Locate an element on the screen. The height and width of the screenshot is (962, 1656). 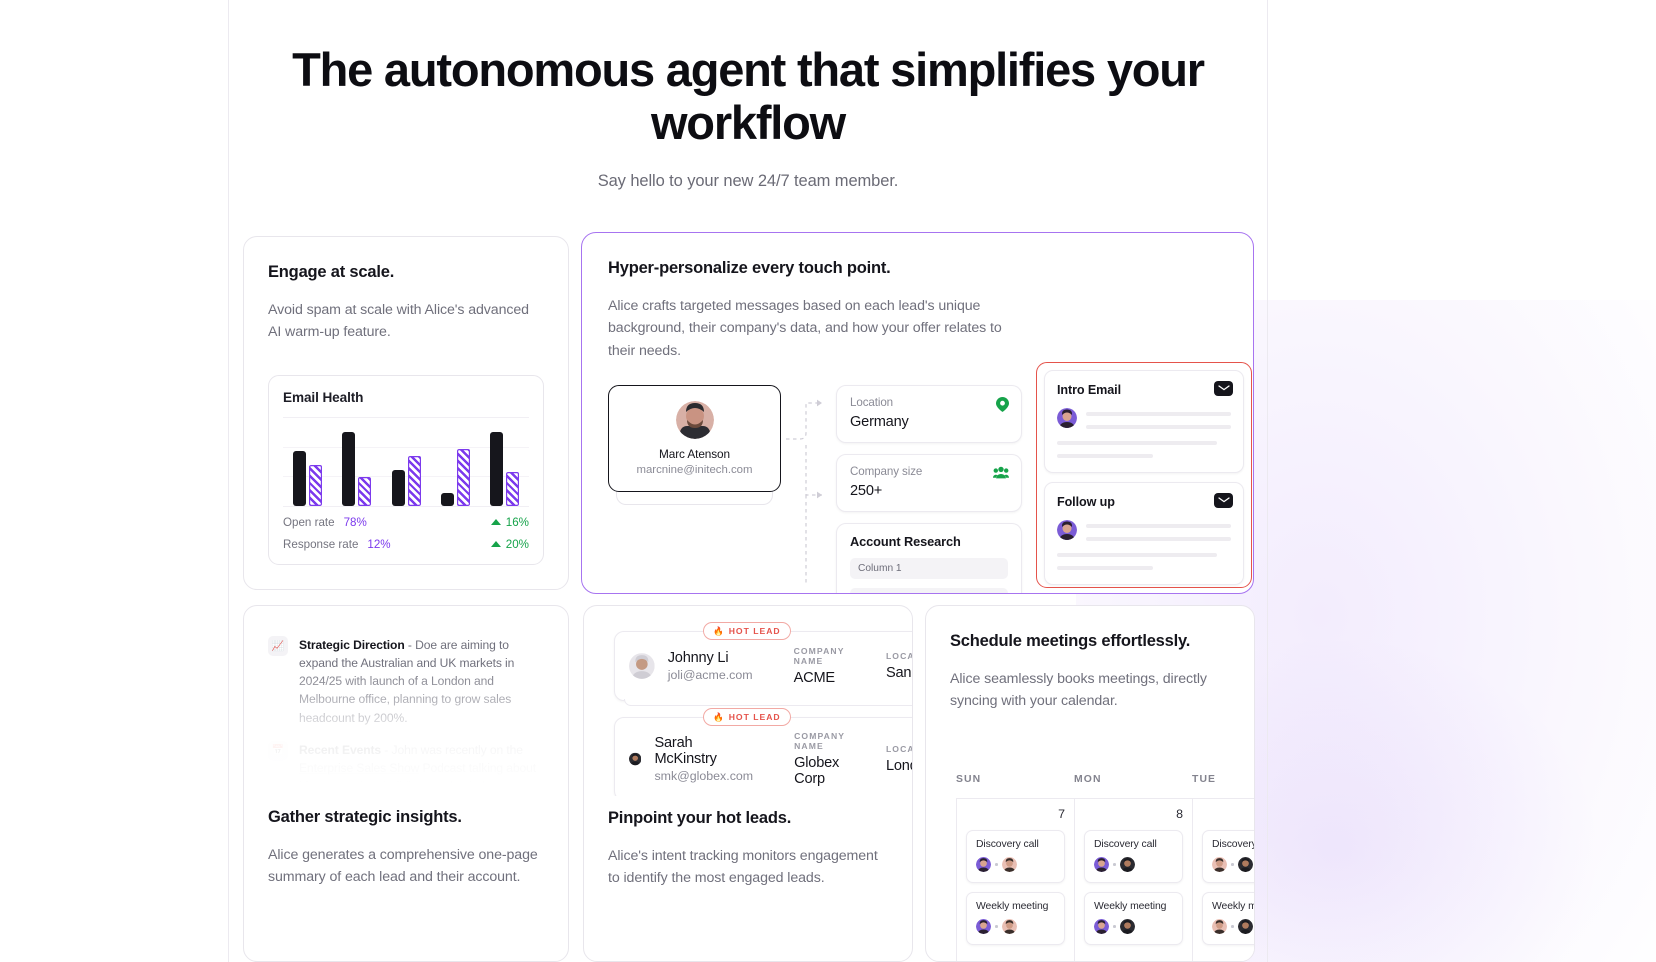
stat-label: Open rate is located at coordinates (309, 522).